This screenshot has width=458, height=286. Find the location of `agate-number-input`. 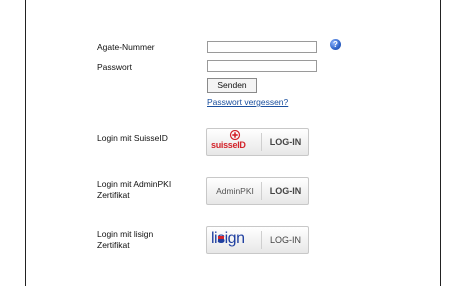

agate-number-input is located at coordinates (262, 47).